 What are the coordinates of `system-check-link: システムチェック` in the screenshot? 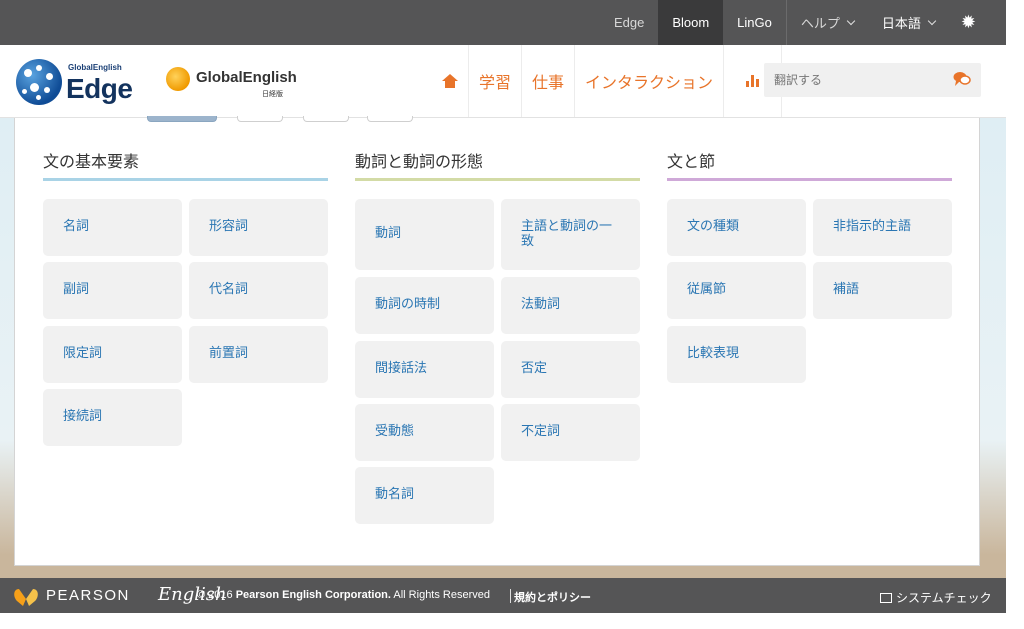 It's located at (936, 597).